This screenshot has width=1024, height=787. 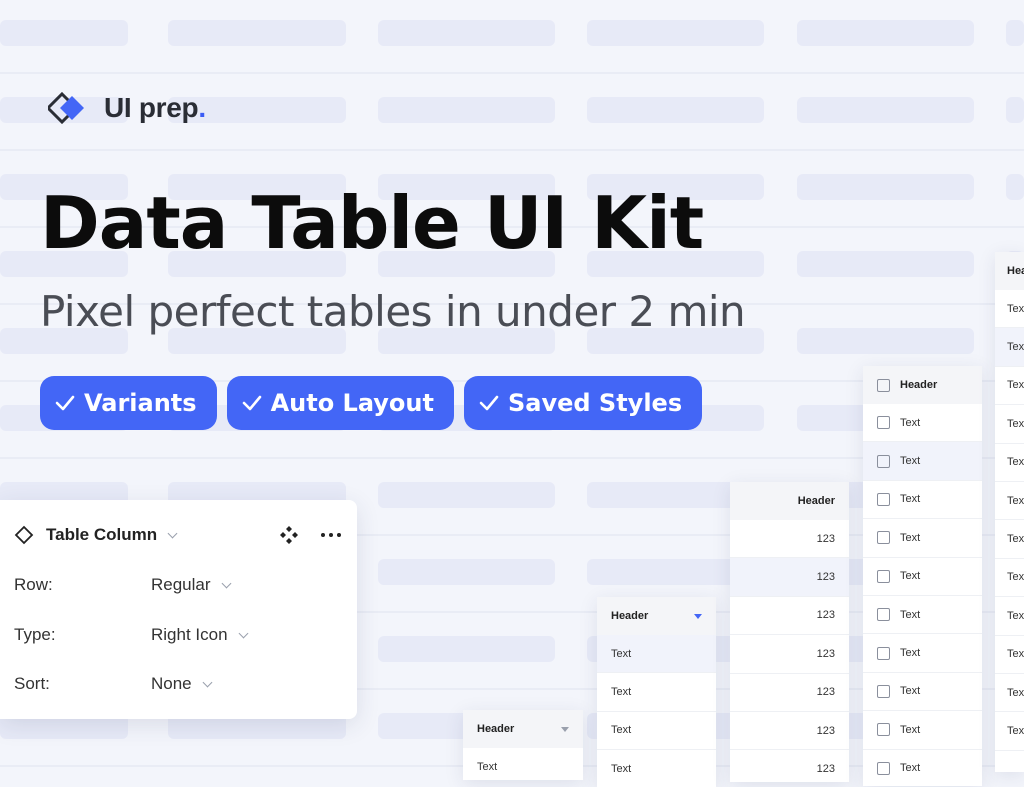 What do you see at coordinates (102, 534) in the screenshot?
I see `panel-title: Table Column` at bounding box center [102, 534].